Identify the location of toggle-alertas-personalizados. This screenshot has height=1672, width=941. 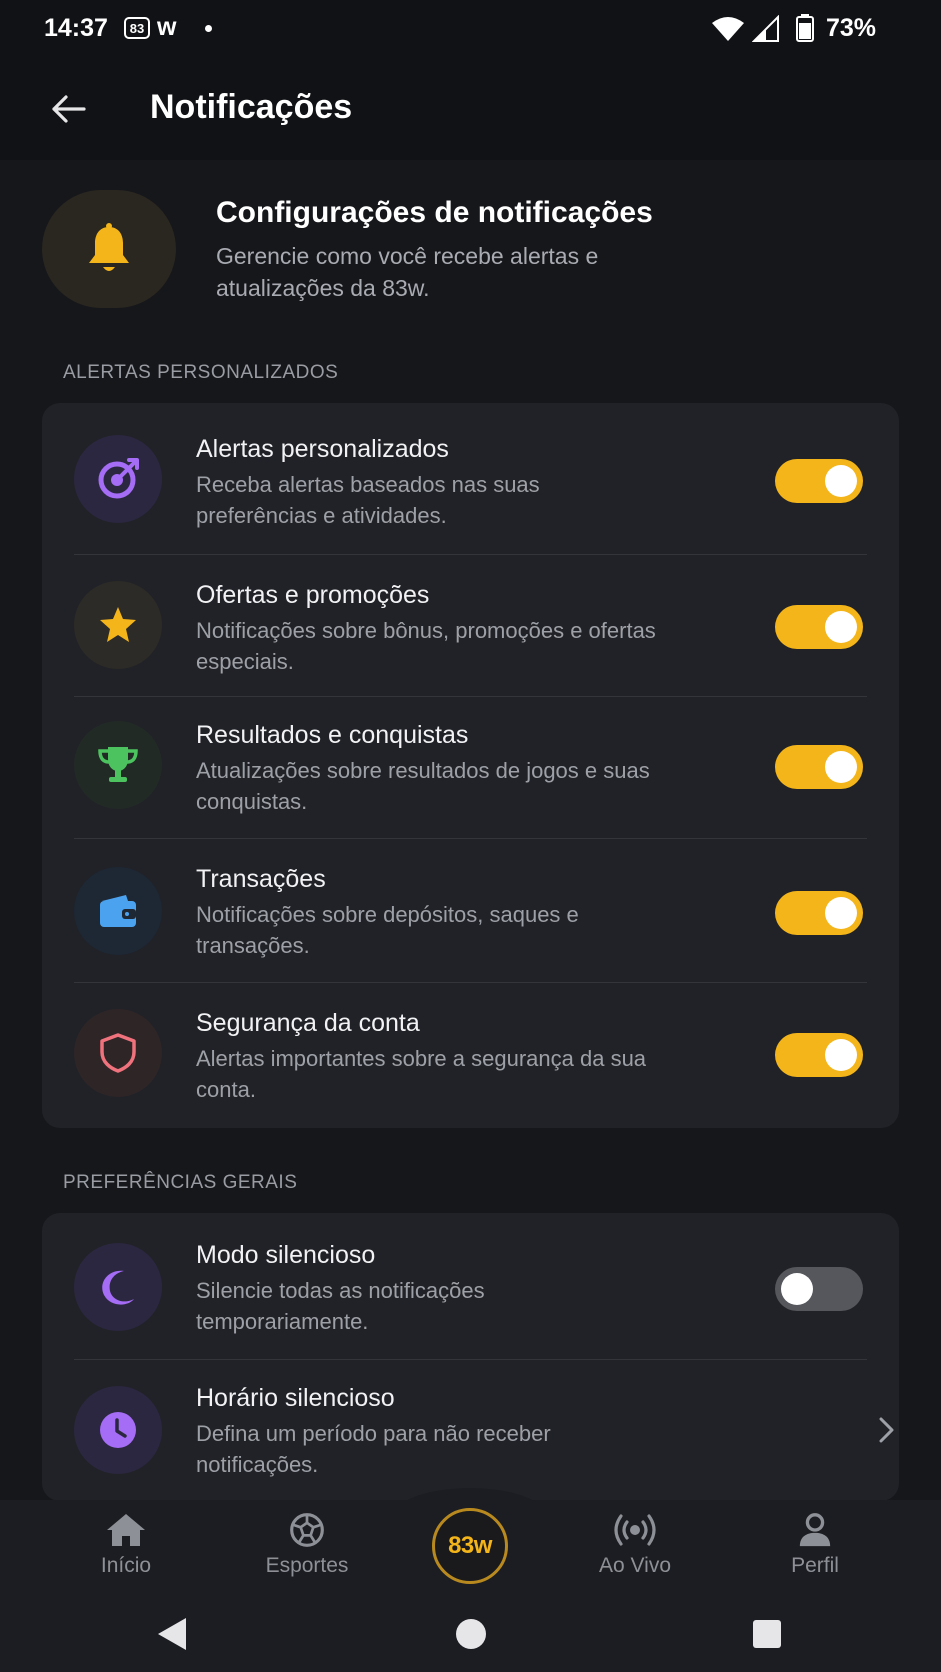
(819, 481).